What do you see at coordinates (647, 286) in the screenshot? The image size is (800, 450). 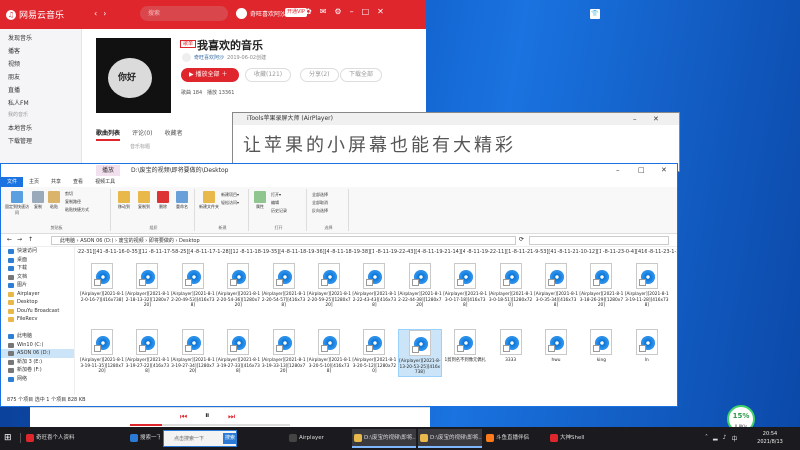 I see `file-item: [Airplayer][2021-8-13-19-11-28][416x738]` at bounding box center [647, 286].